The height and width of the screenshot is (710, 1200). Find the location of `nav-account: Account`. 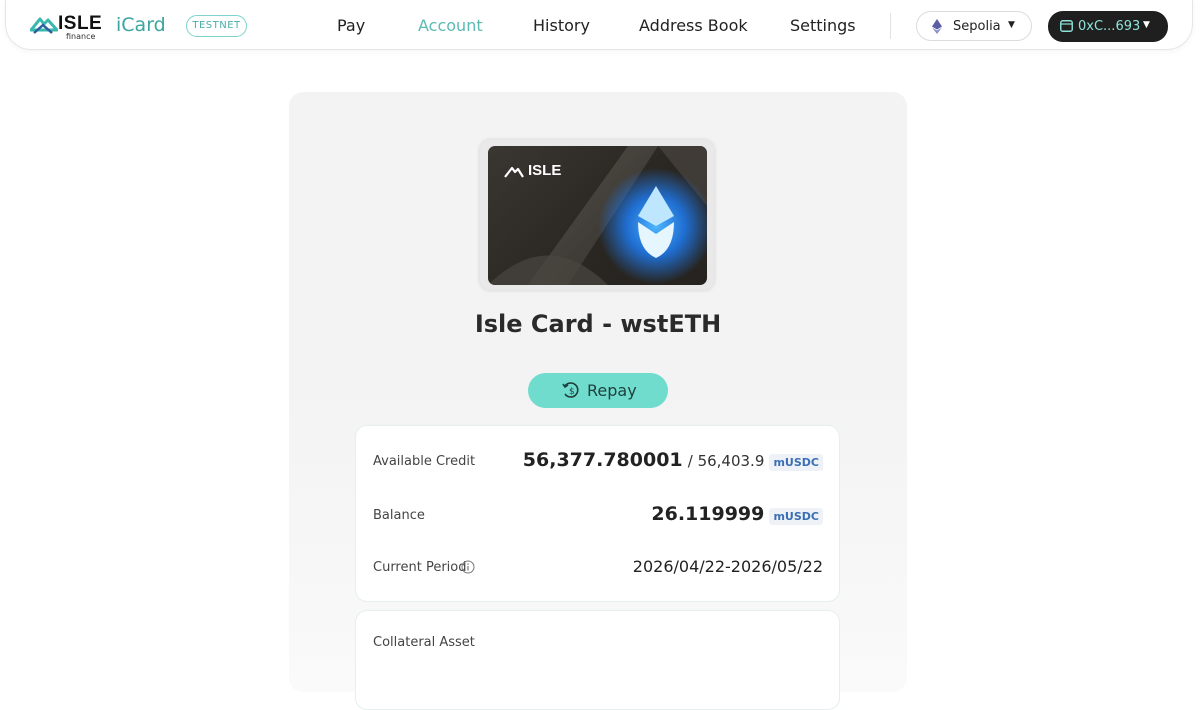

nav-account: Account is located at coordinates (450, 25).